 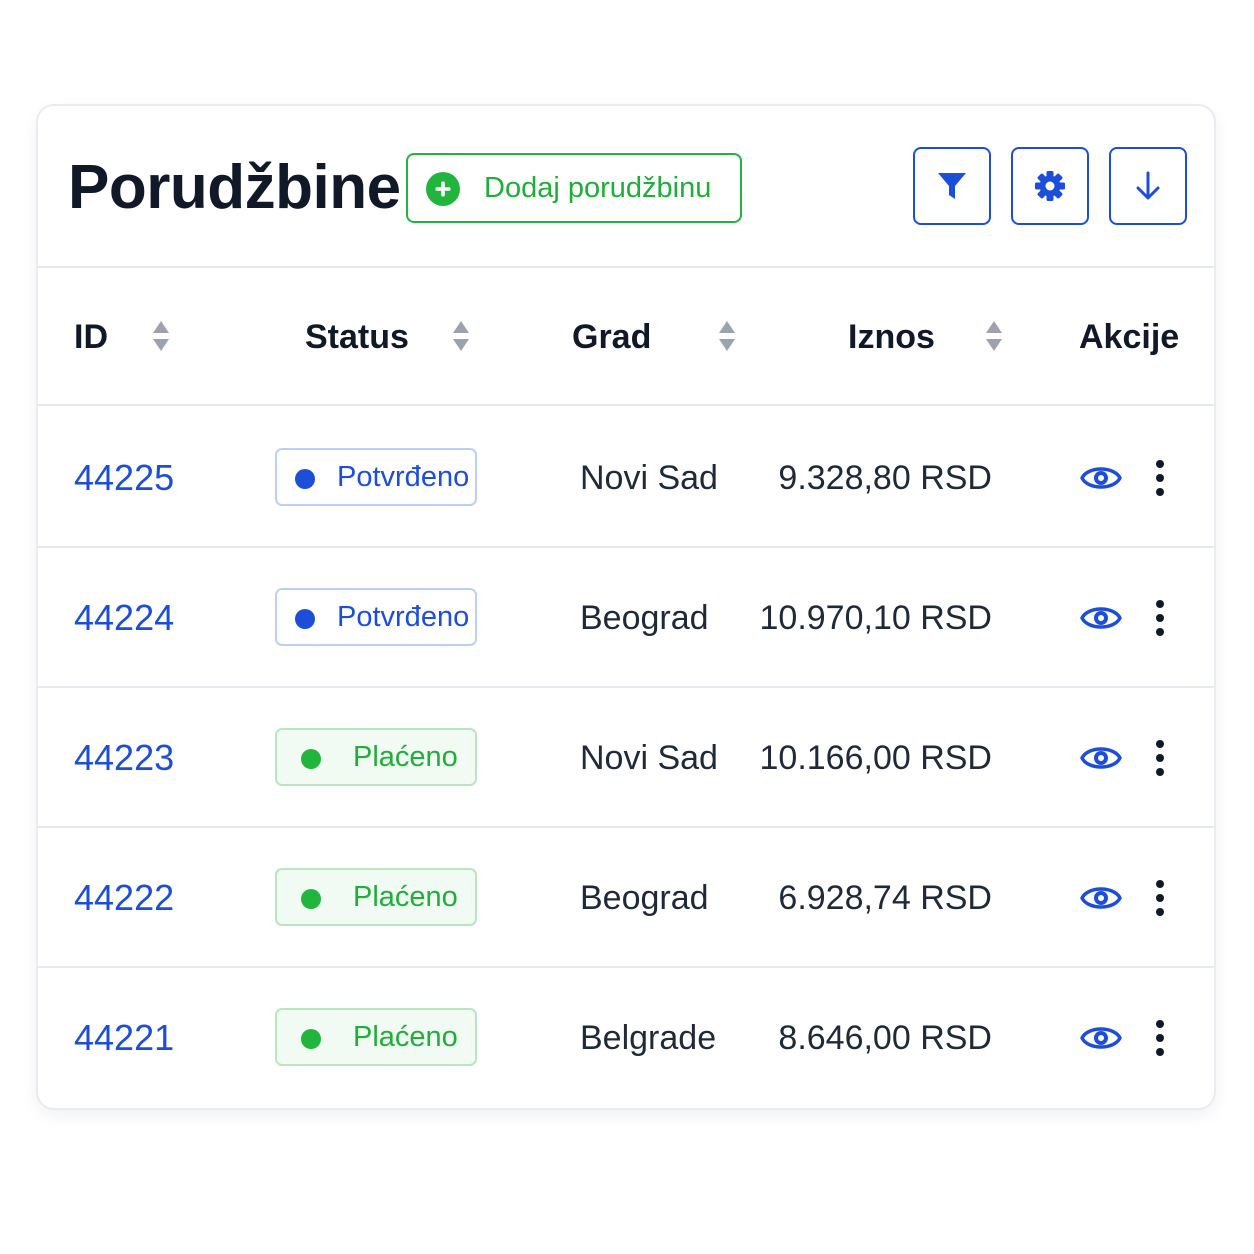 What do you see at coordinates (234, 187) in the screenshot?
I see `page-title: Porudžbine` at bounding box center [234, 187].